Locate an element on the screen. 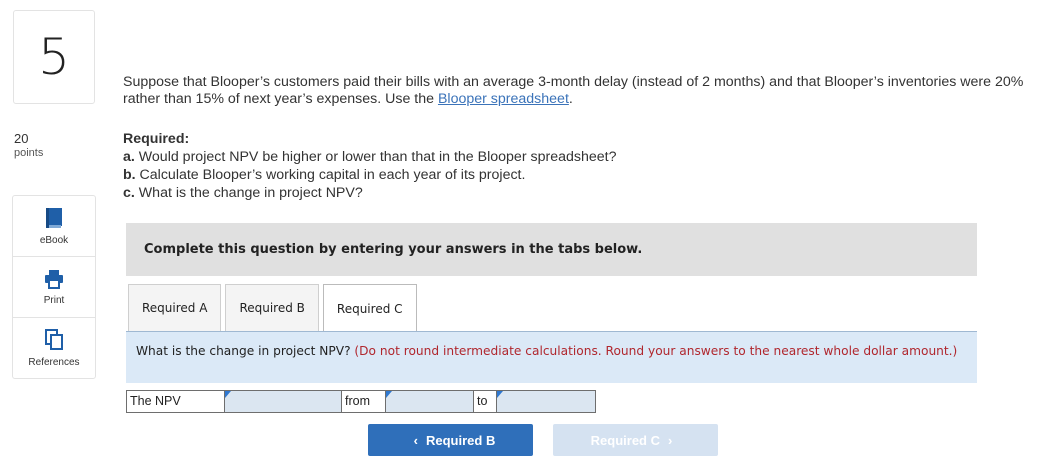 The height and width of the screenshot is (470, 1053). answer-row: The NPV from to is located at coordinates (361, 401).